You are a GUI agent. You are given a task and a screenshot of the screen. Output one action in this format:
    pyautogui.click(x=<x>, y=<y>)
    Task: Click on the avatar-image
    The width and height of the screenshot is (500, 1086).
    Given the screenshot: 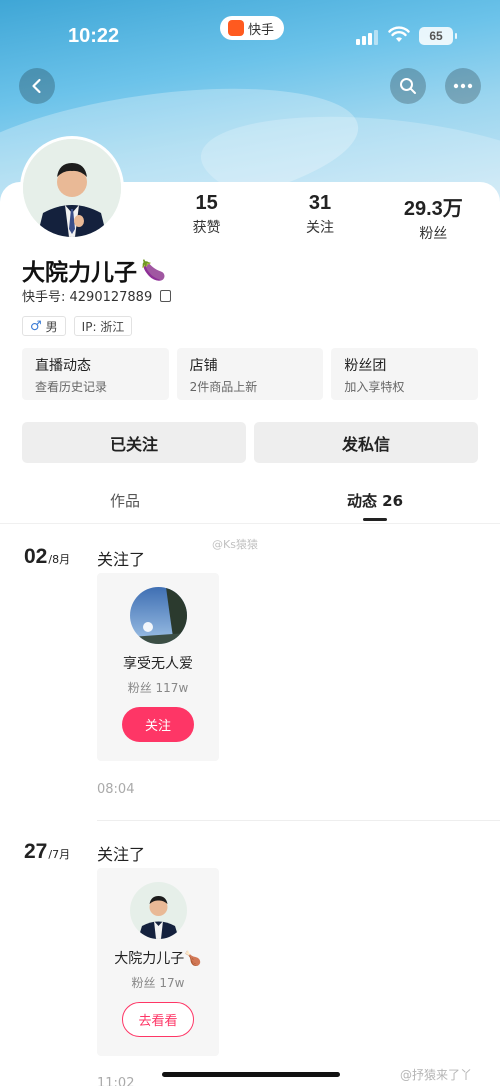 What is the action you would take?
    pyautogui.click(x=72, y=188)
    